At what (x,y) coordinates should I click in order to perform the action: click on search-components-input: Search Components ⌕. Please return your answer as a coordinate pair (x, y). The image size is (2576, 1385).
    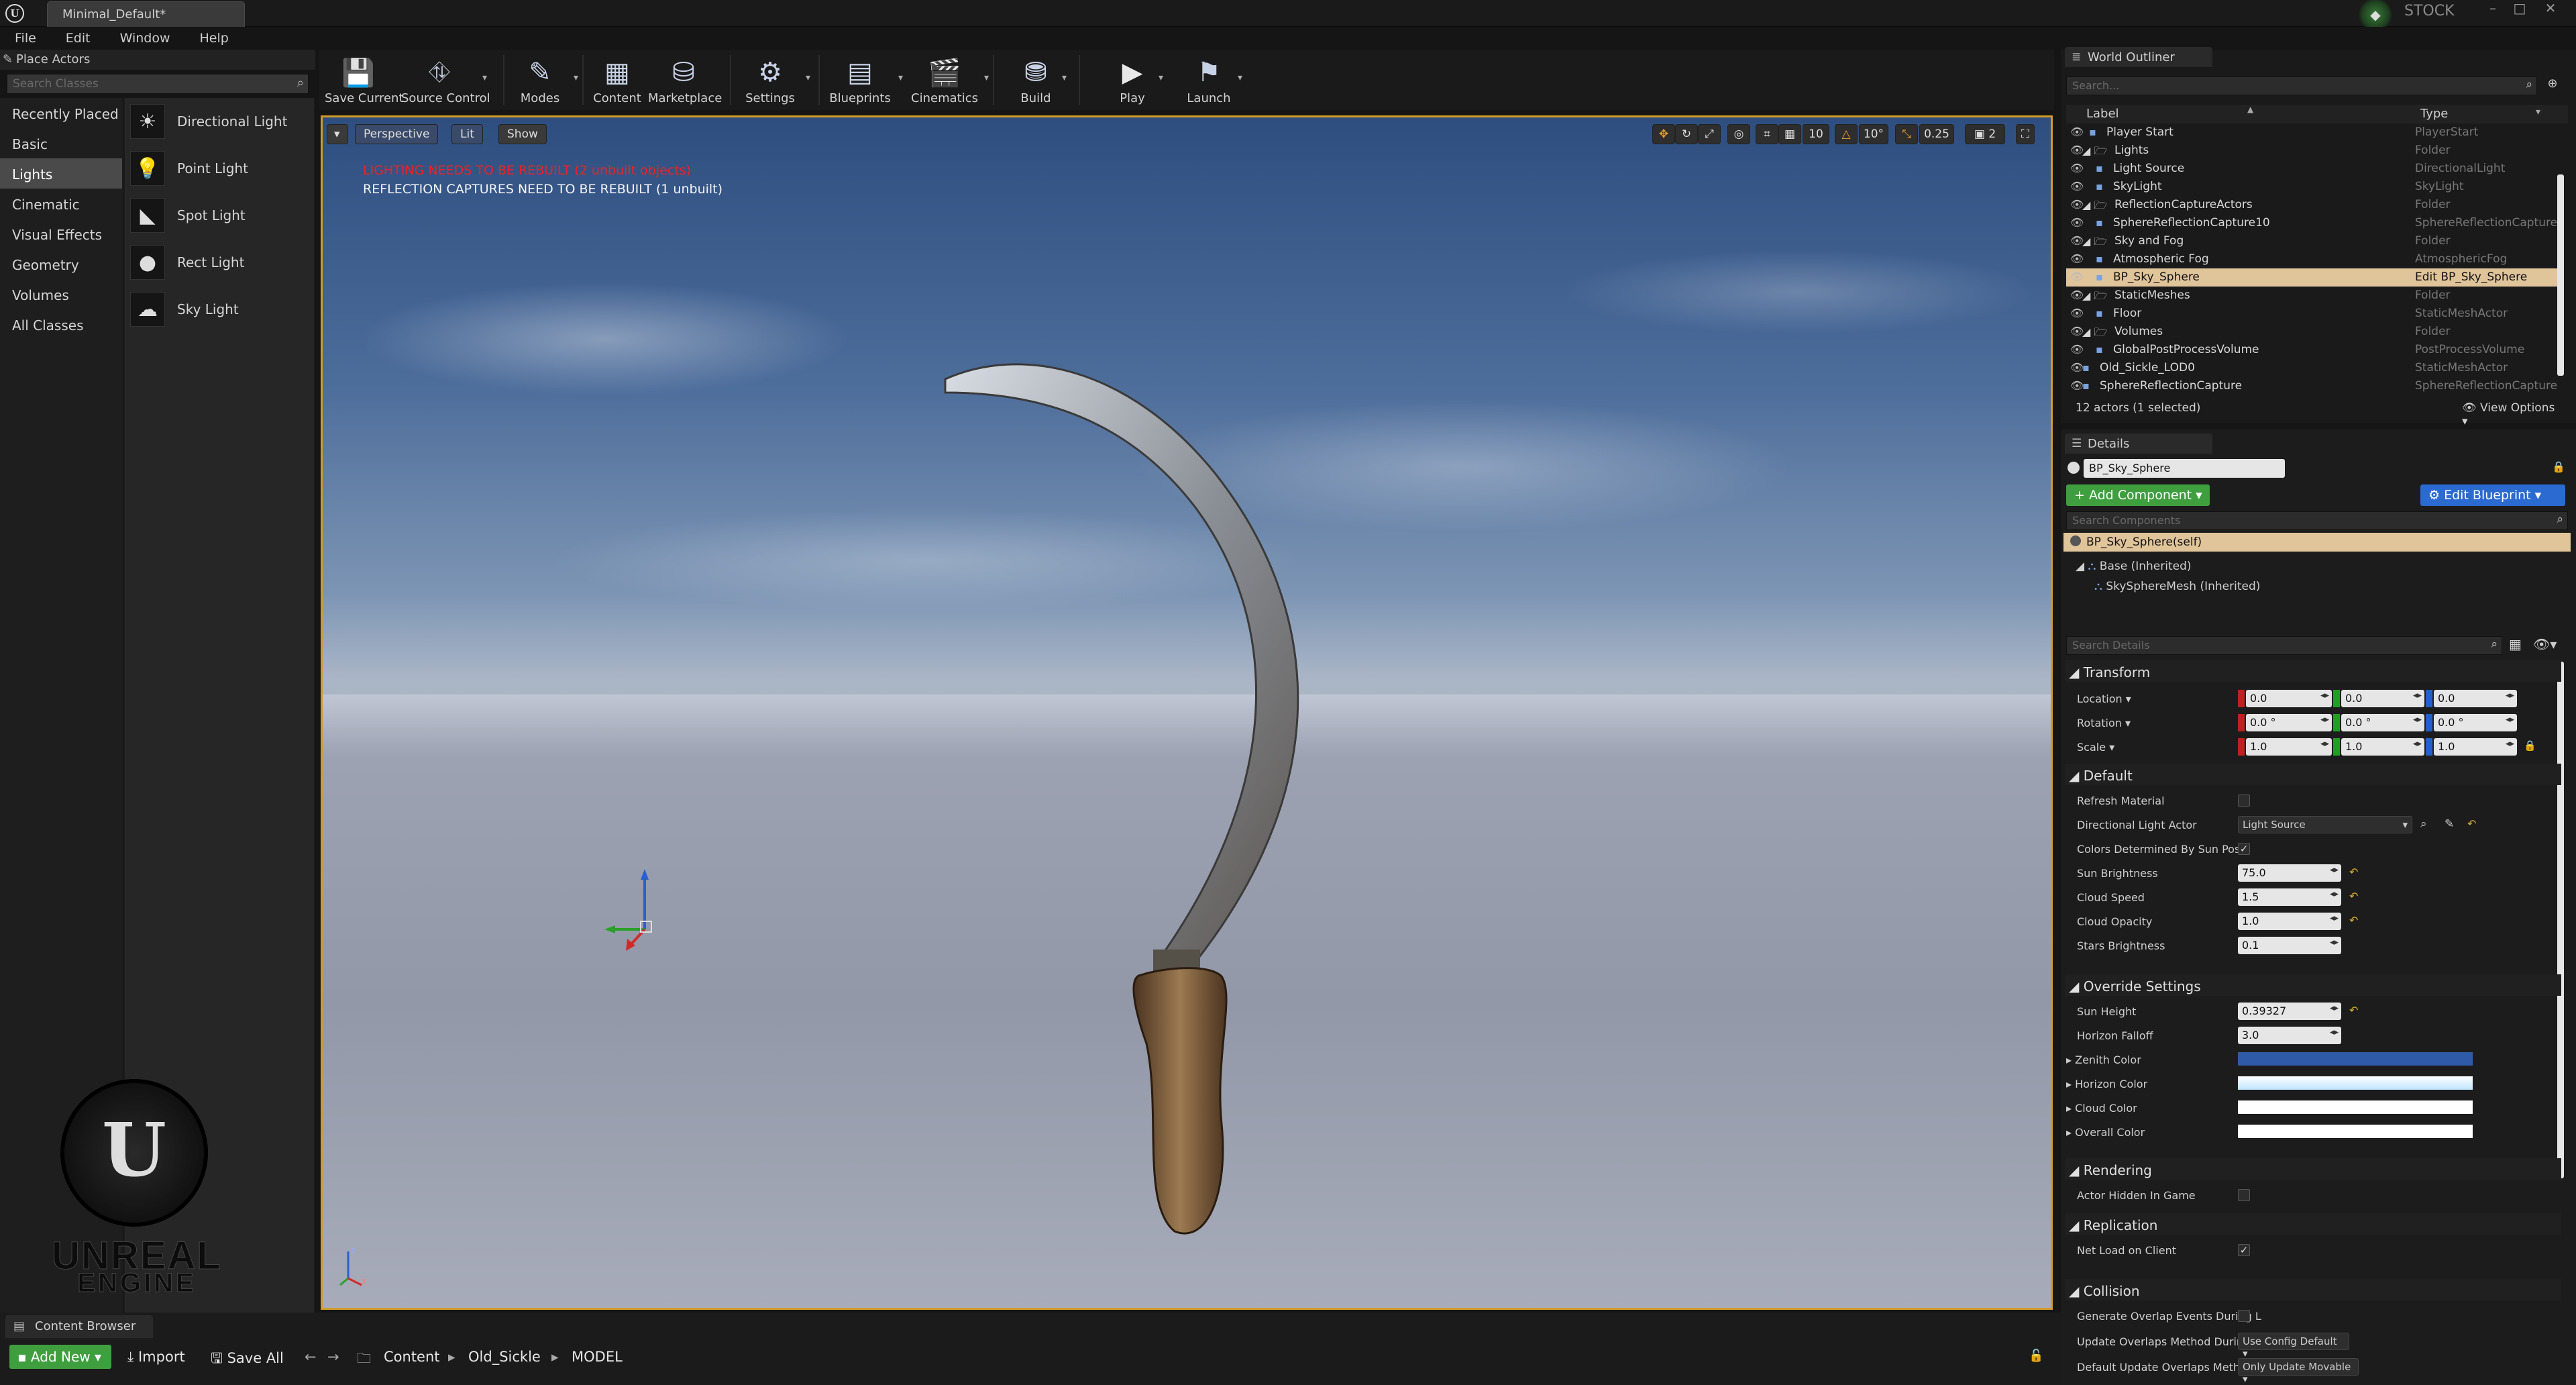
    Looking at the image, I should click on (2317, 520).